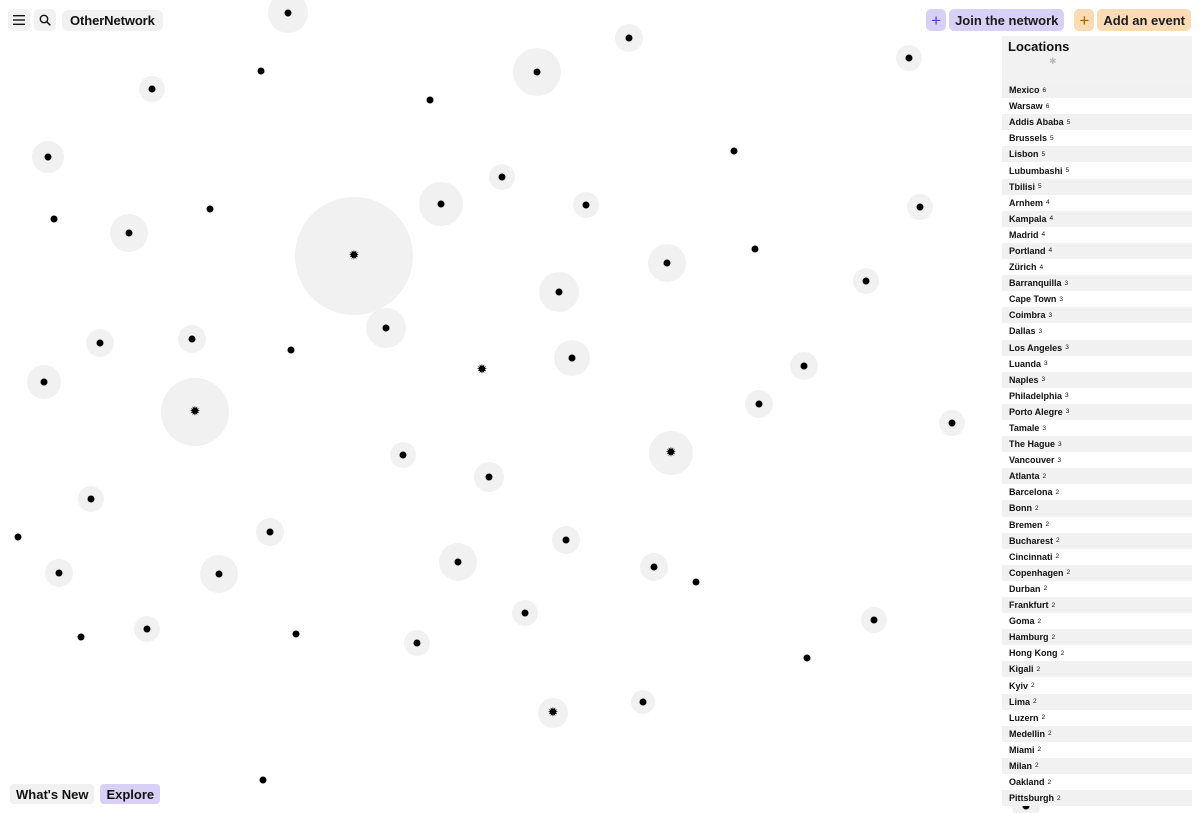  Describe the element at coordinates (1097, 267) in the screenshot. I see `location-item: Zürich 4` at that location.